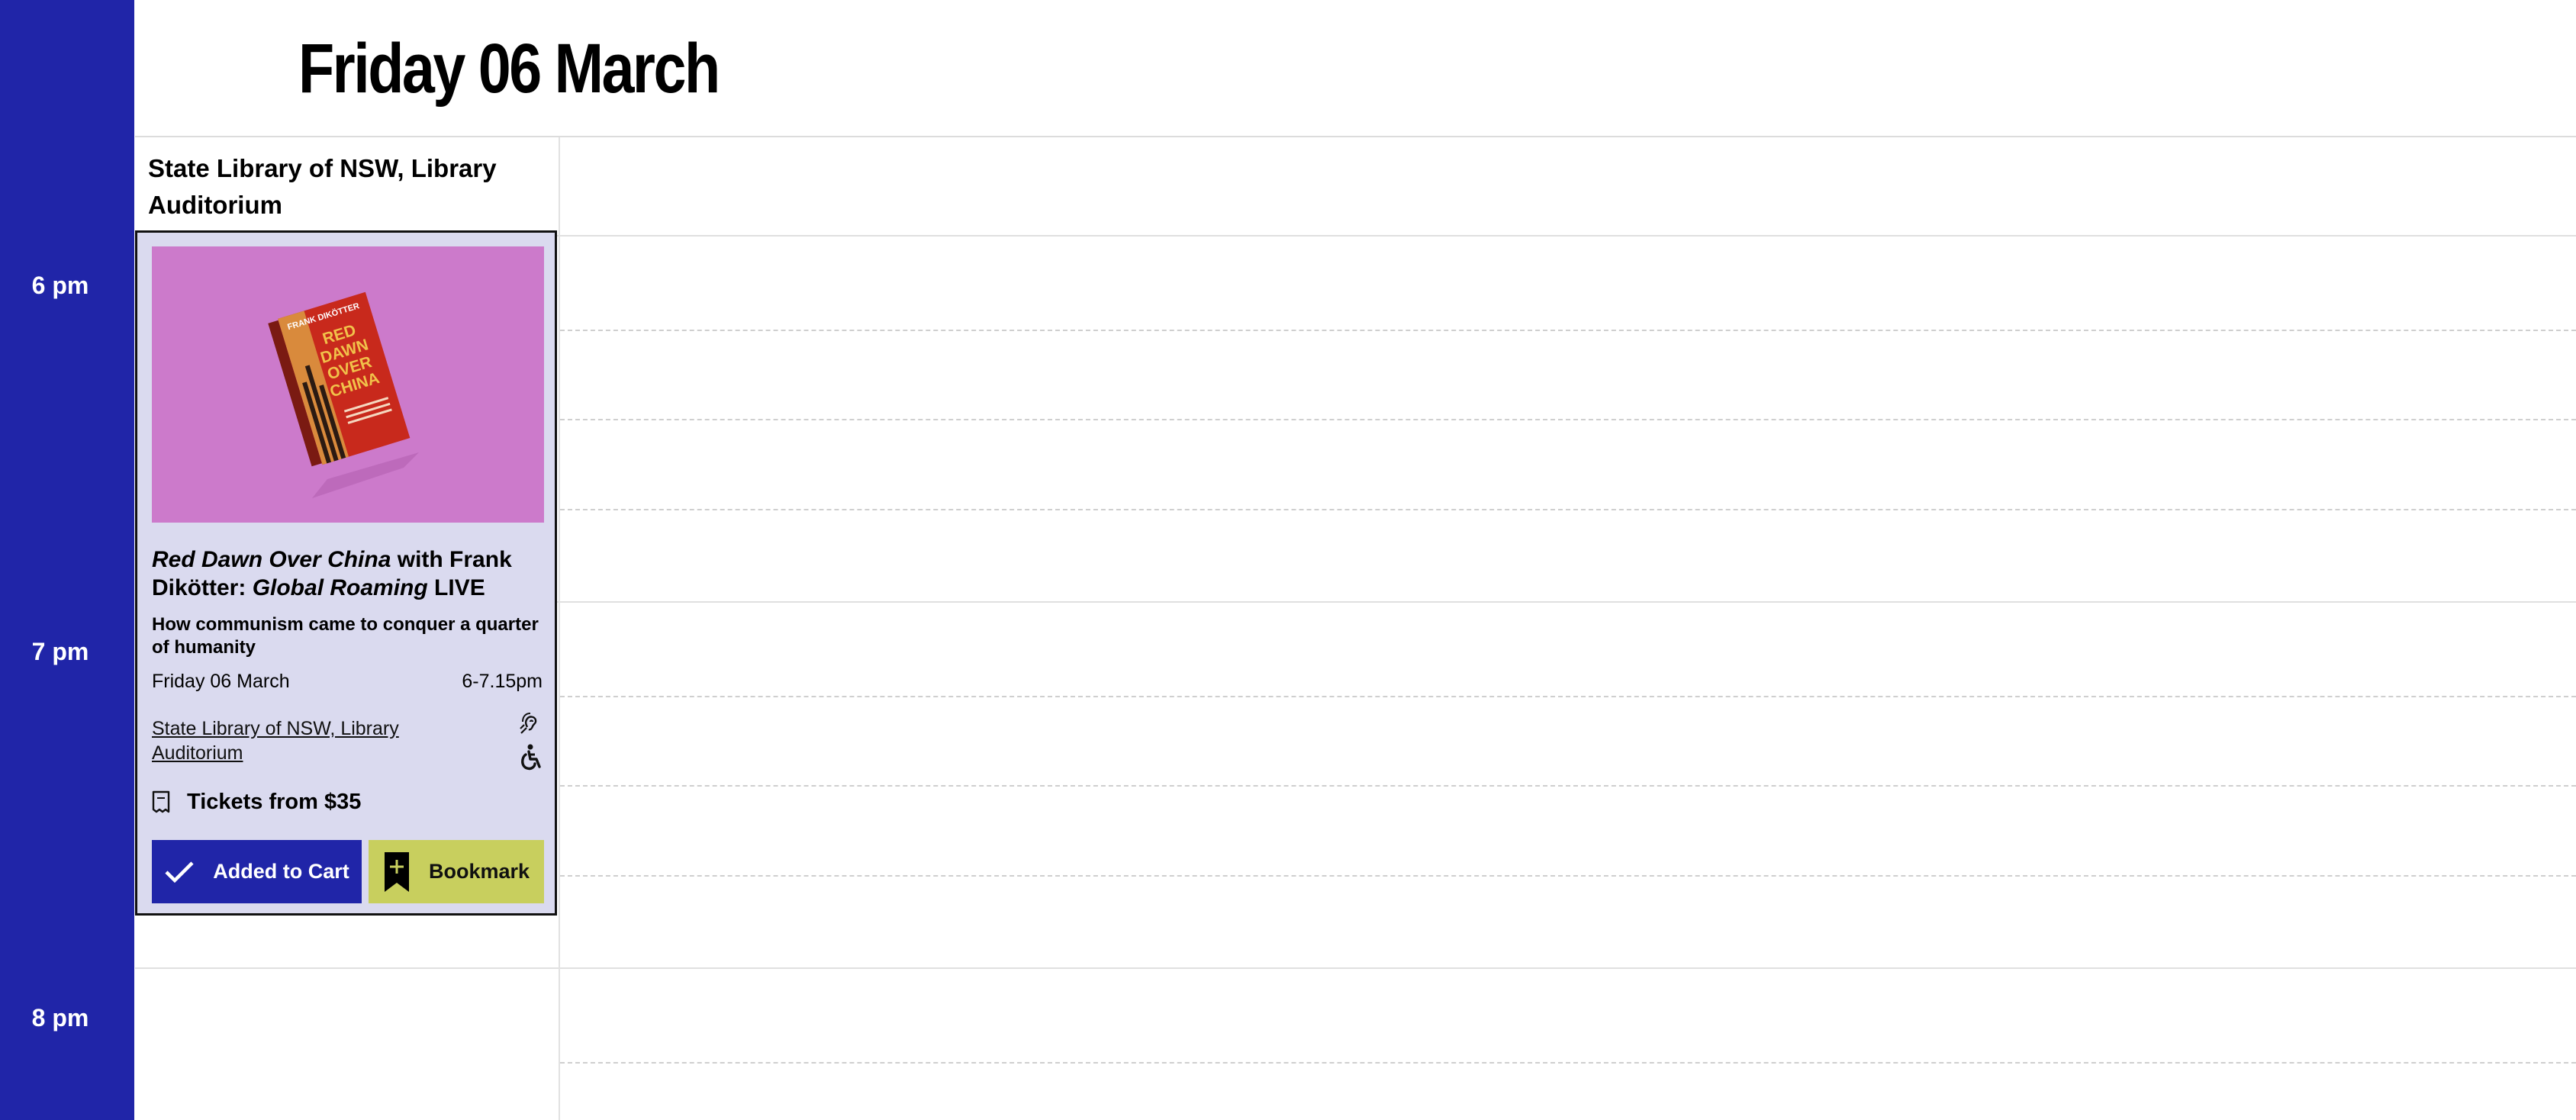  Describe the element at coordinates (531, 758) in the screenshot. I see `wheelchair-icon` at that location.